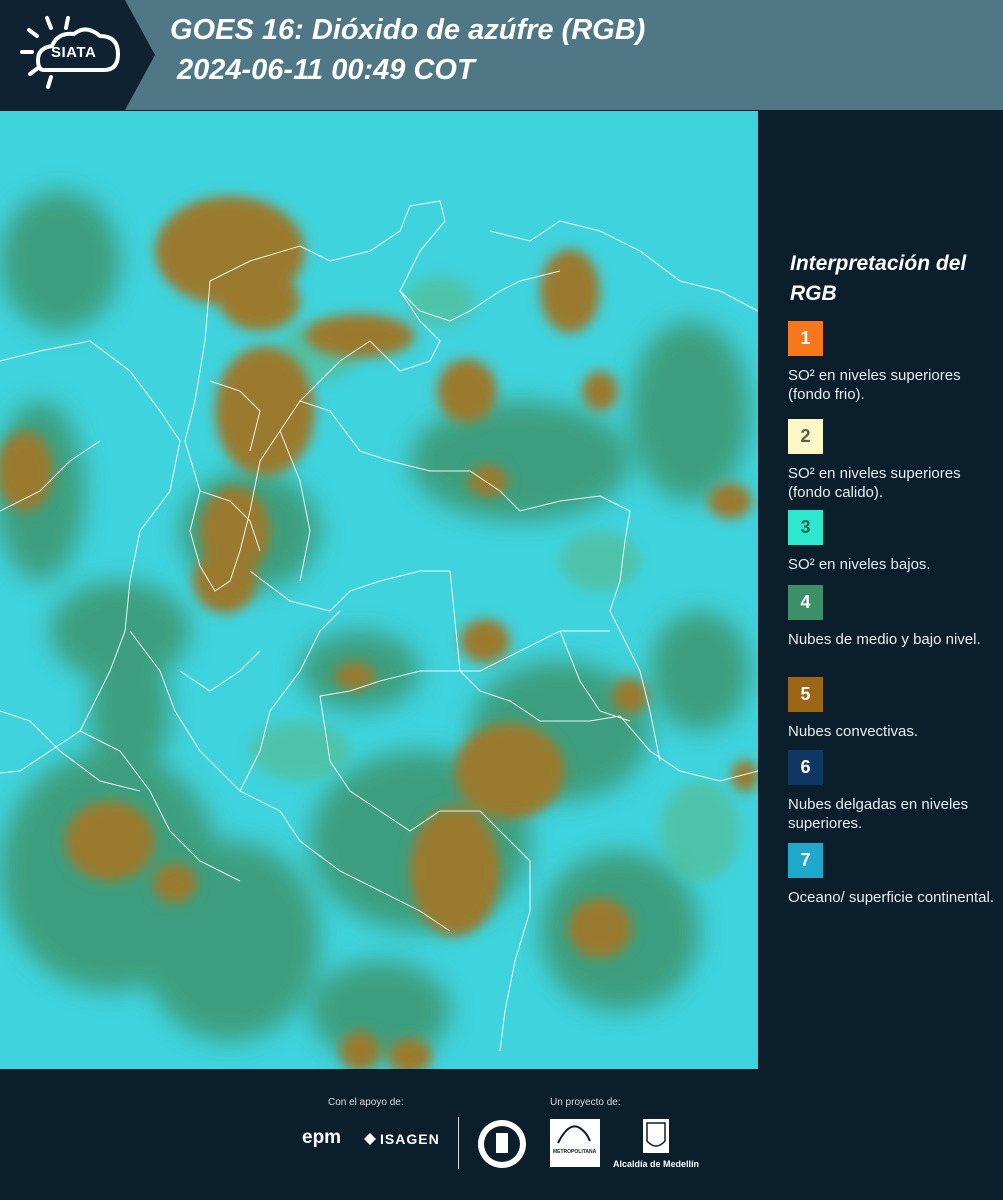 The image size is (1003, 1200). What do you see at coordinates (805, 436) in the screenshot?
I see `legend-swatch-2: 2` at bounding box center [805, 436].